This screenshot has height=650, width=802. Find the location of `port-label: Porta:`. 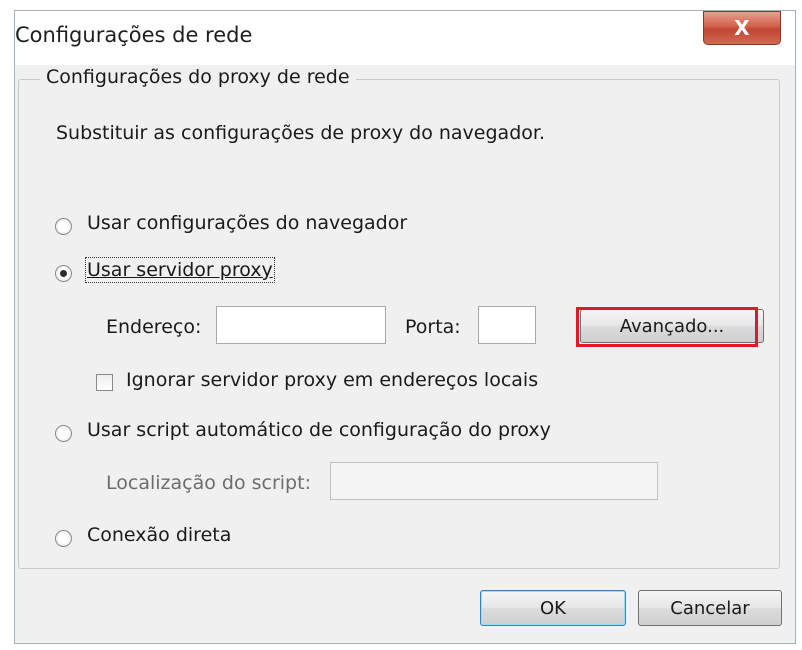

port-label: Porta: is located at coordinates (433, 327).